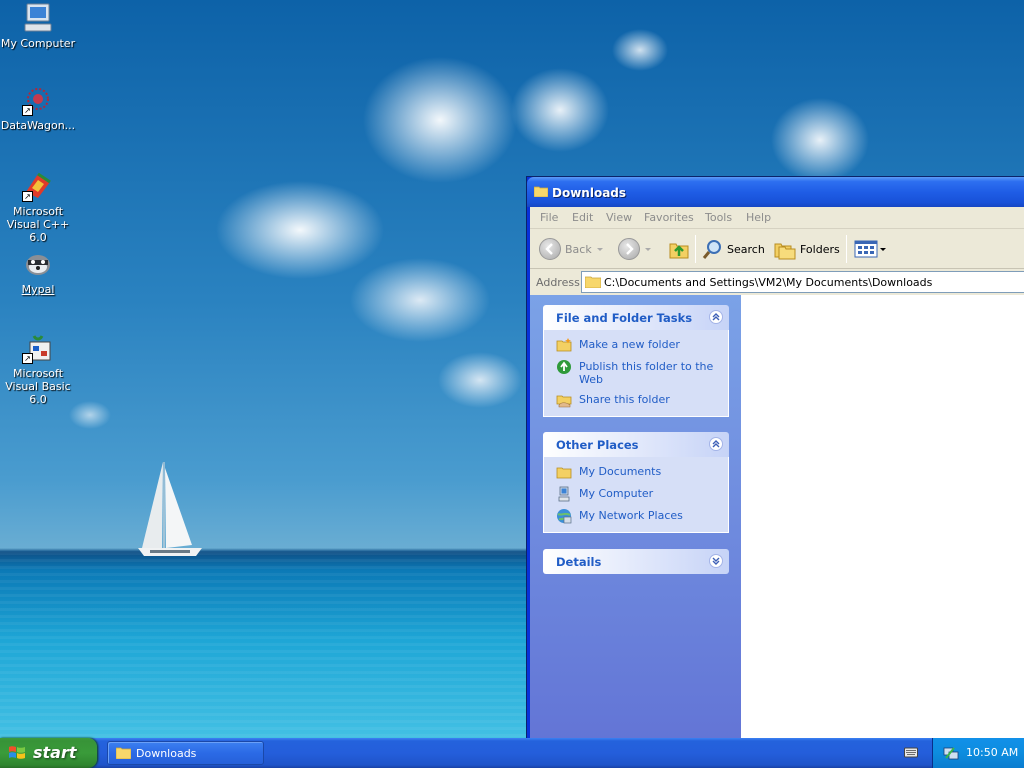 This screenshot has width=1024, height=768. I want to click on datawagon-icon: ↗, so click(38, 100).